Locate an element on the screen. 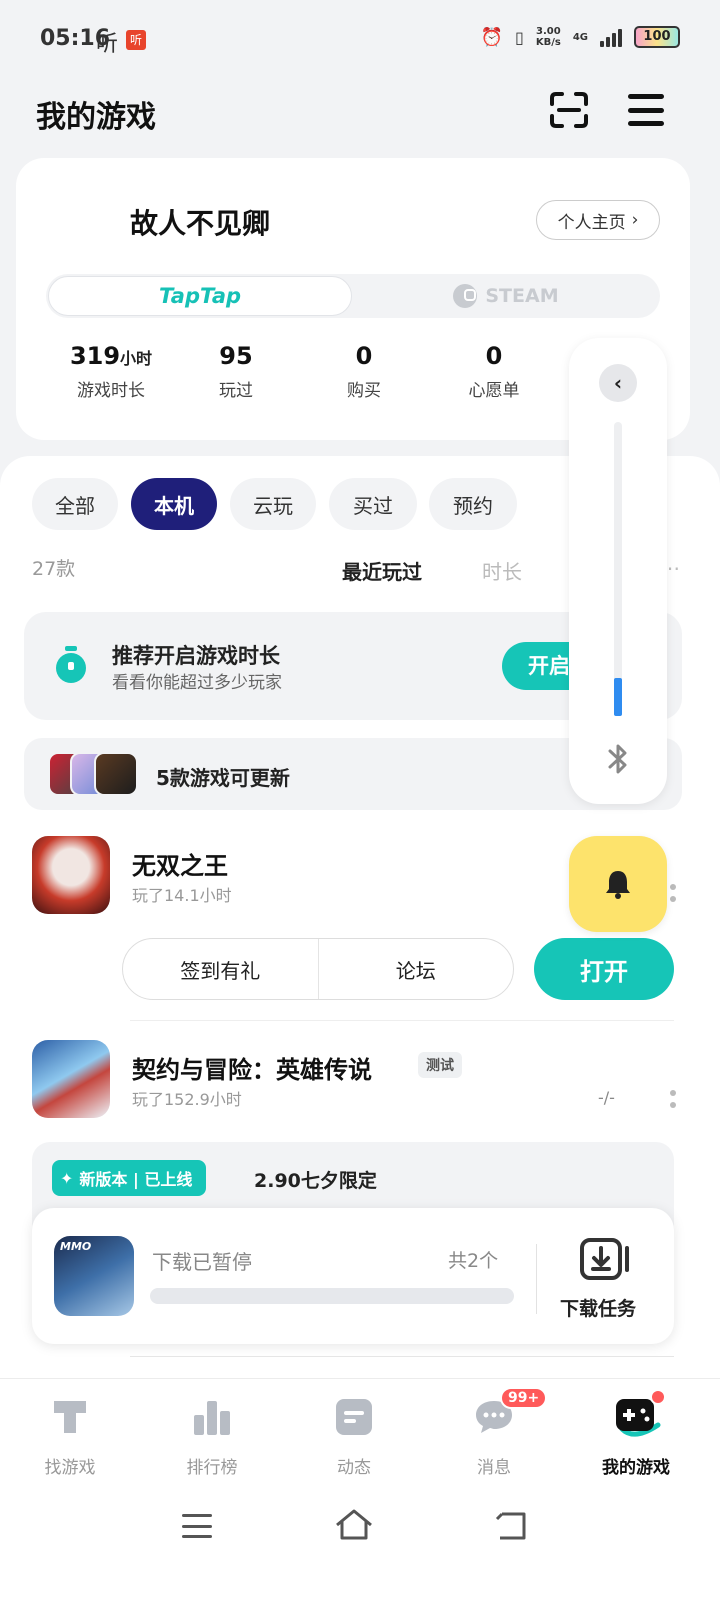  chevron-right-icon: › is located at coordinates (635, 220).